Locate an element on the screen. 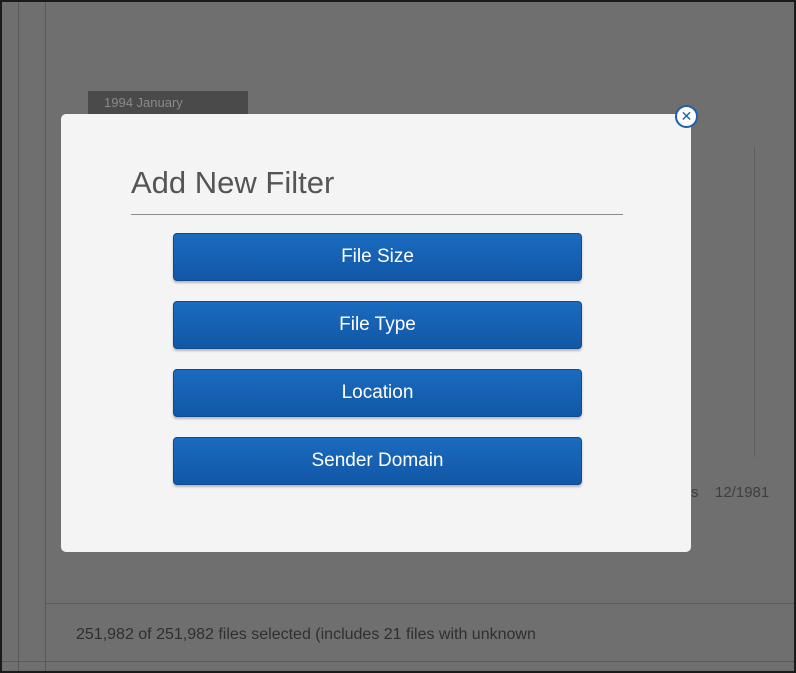  timeline-tag: 1994 January is located at coordinates (168, 103).